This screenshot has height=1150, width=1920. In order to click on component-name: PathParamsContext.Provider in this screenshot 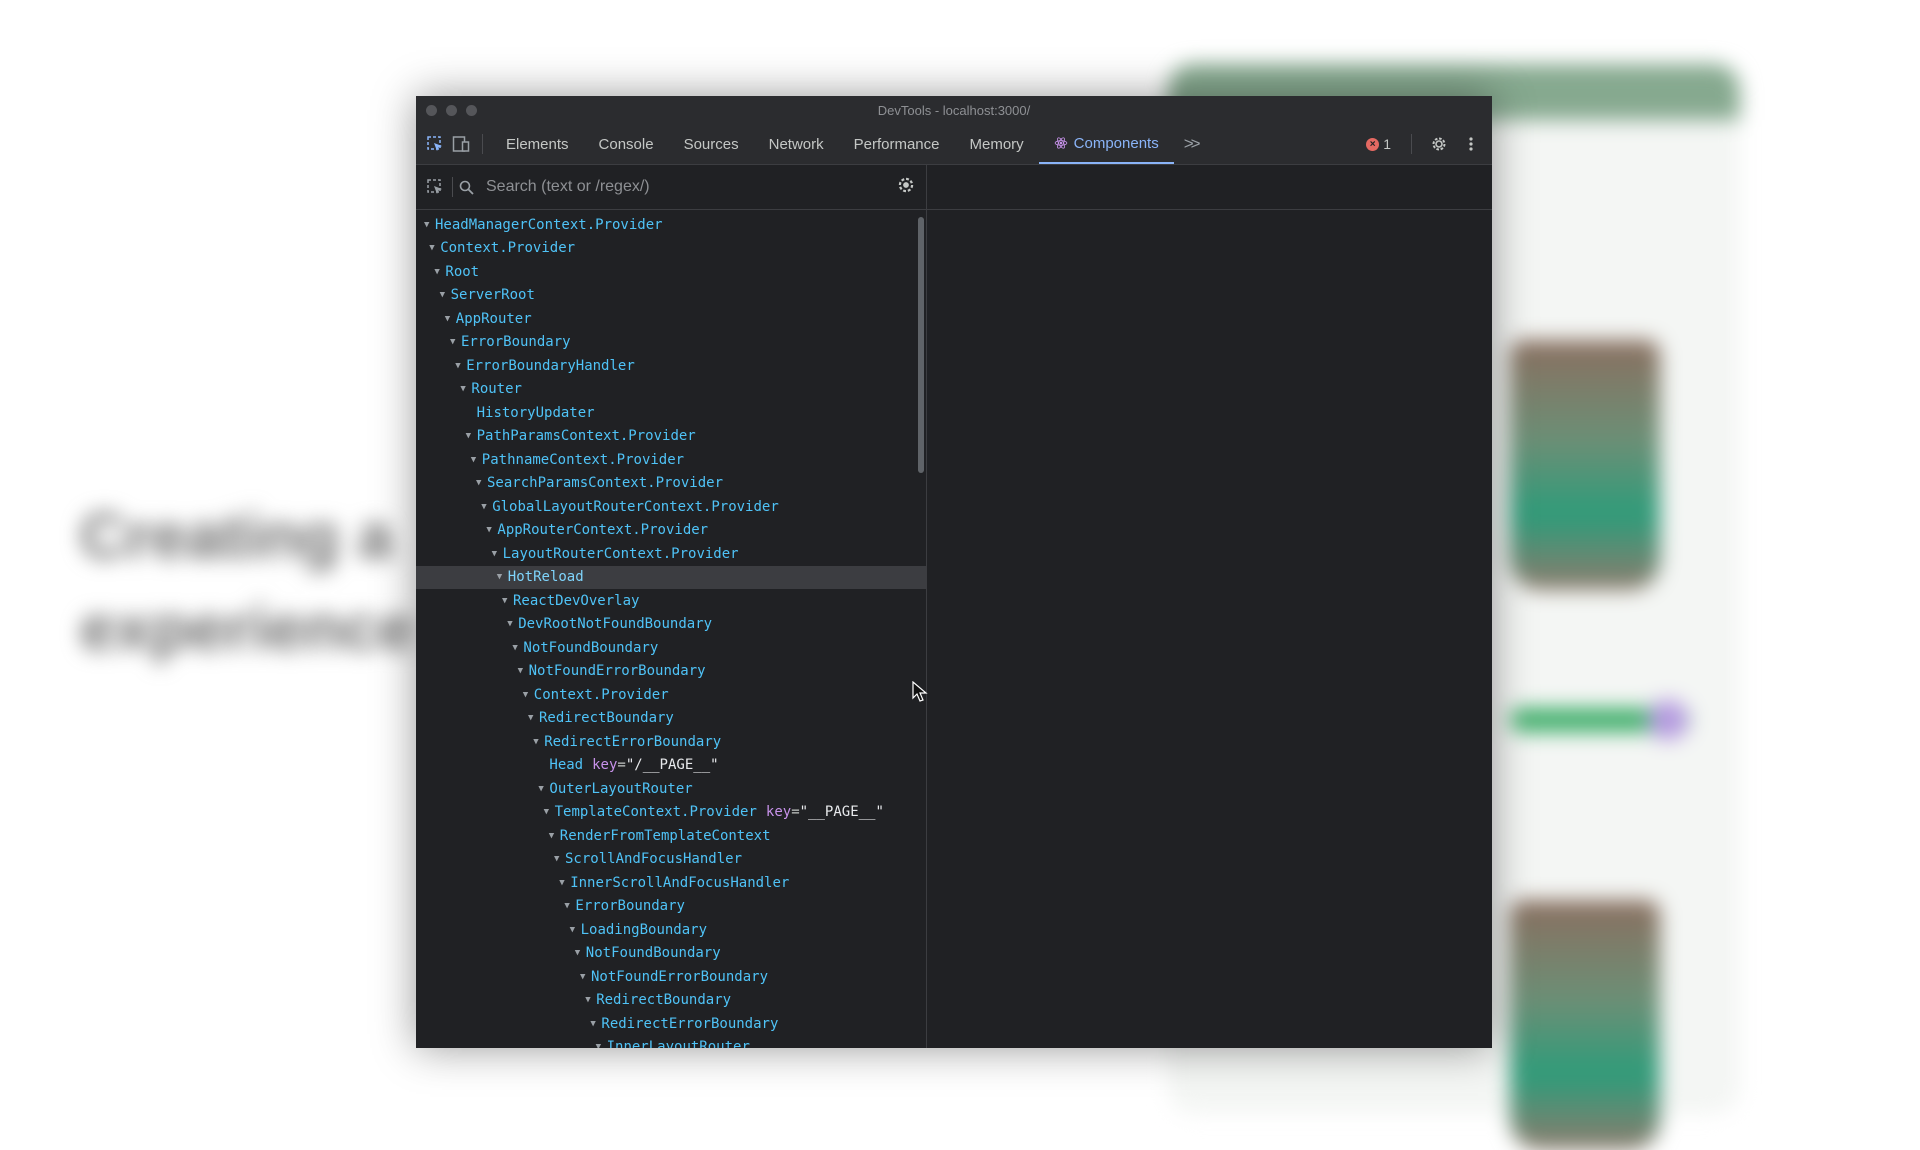, I will do `click(586, 436)`.